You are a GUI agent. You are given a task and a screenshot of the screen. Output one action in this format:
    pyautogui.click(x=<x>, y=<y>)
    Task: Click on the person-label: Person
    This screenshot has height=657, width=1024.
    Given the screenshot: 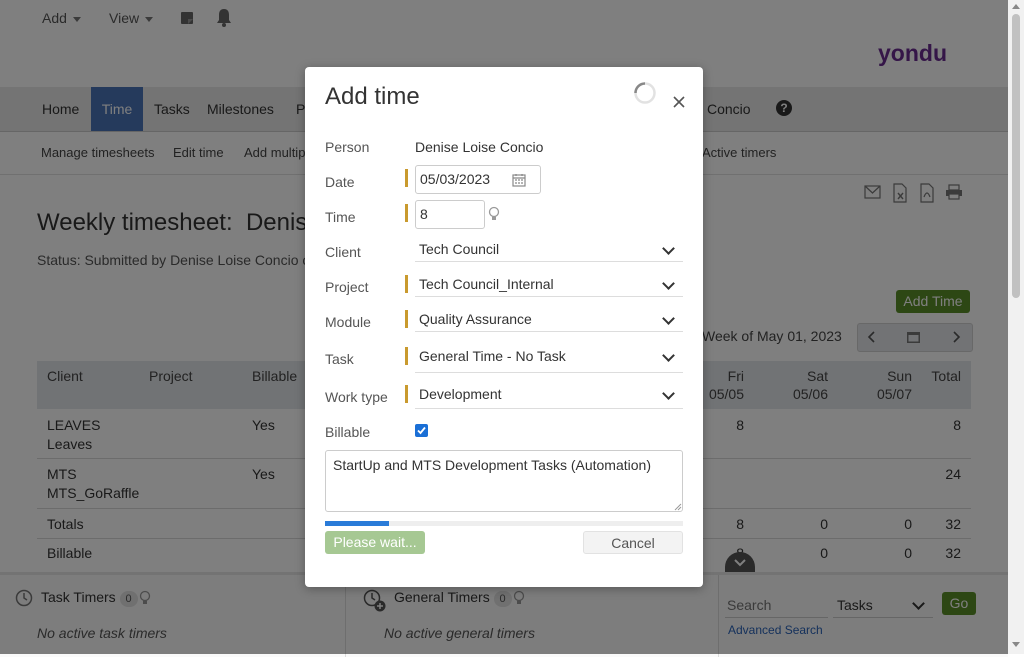 What is the action you would take?
    pyautogui.click(x=347, y=147)
    